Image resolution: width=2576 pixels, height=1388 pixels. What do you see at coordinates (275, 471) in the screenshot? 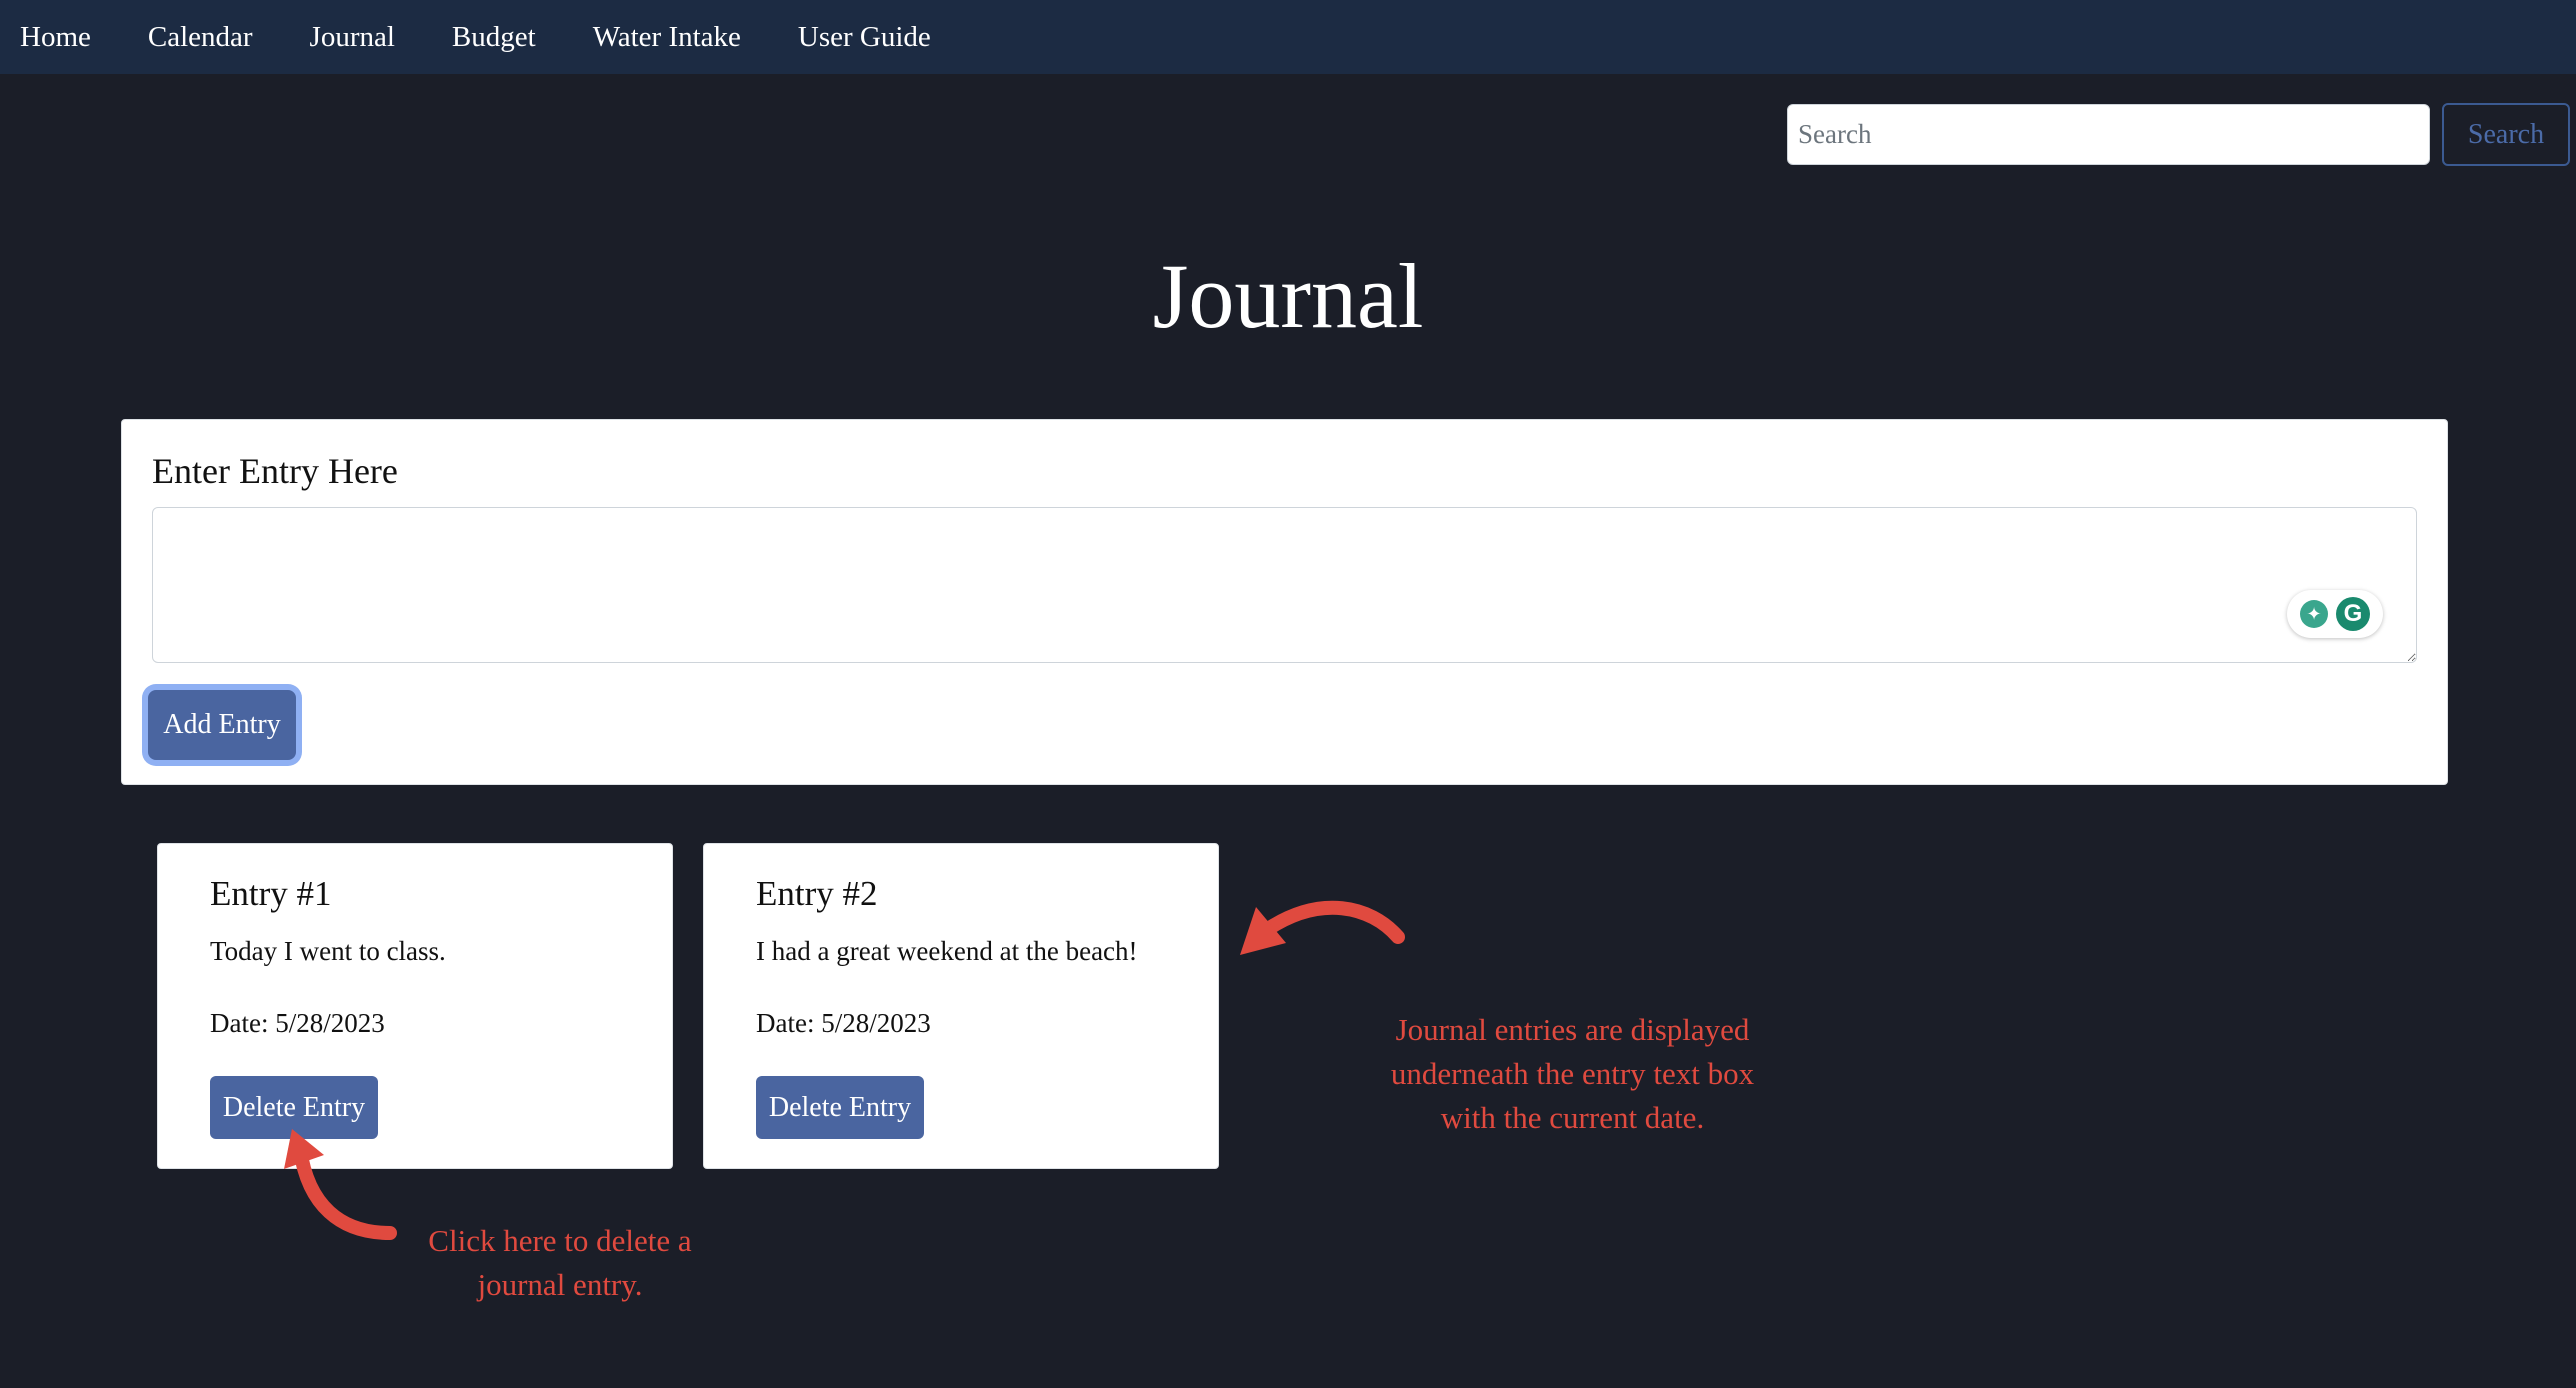
I see `entry-label: Enter Entry Here` at bounding box center [275, 471].